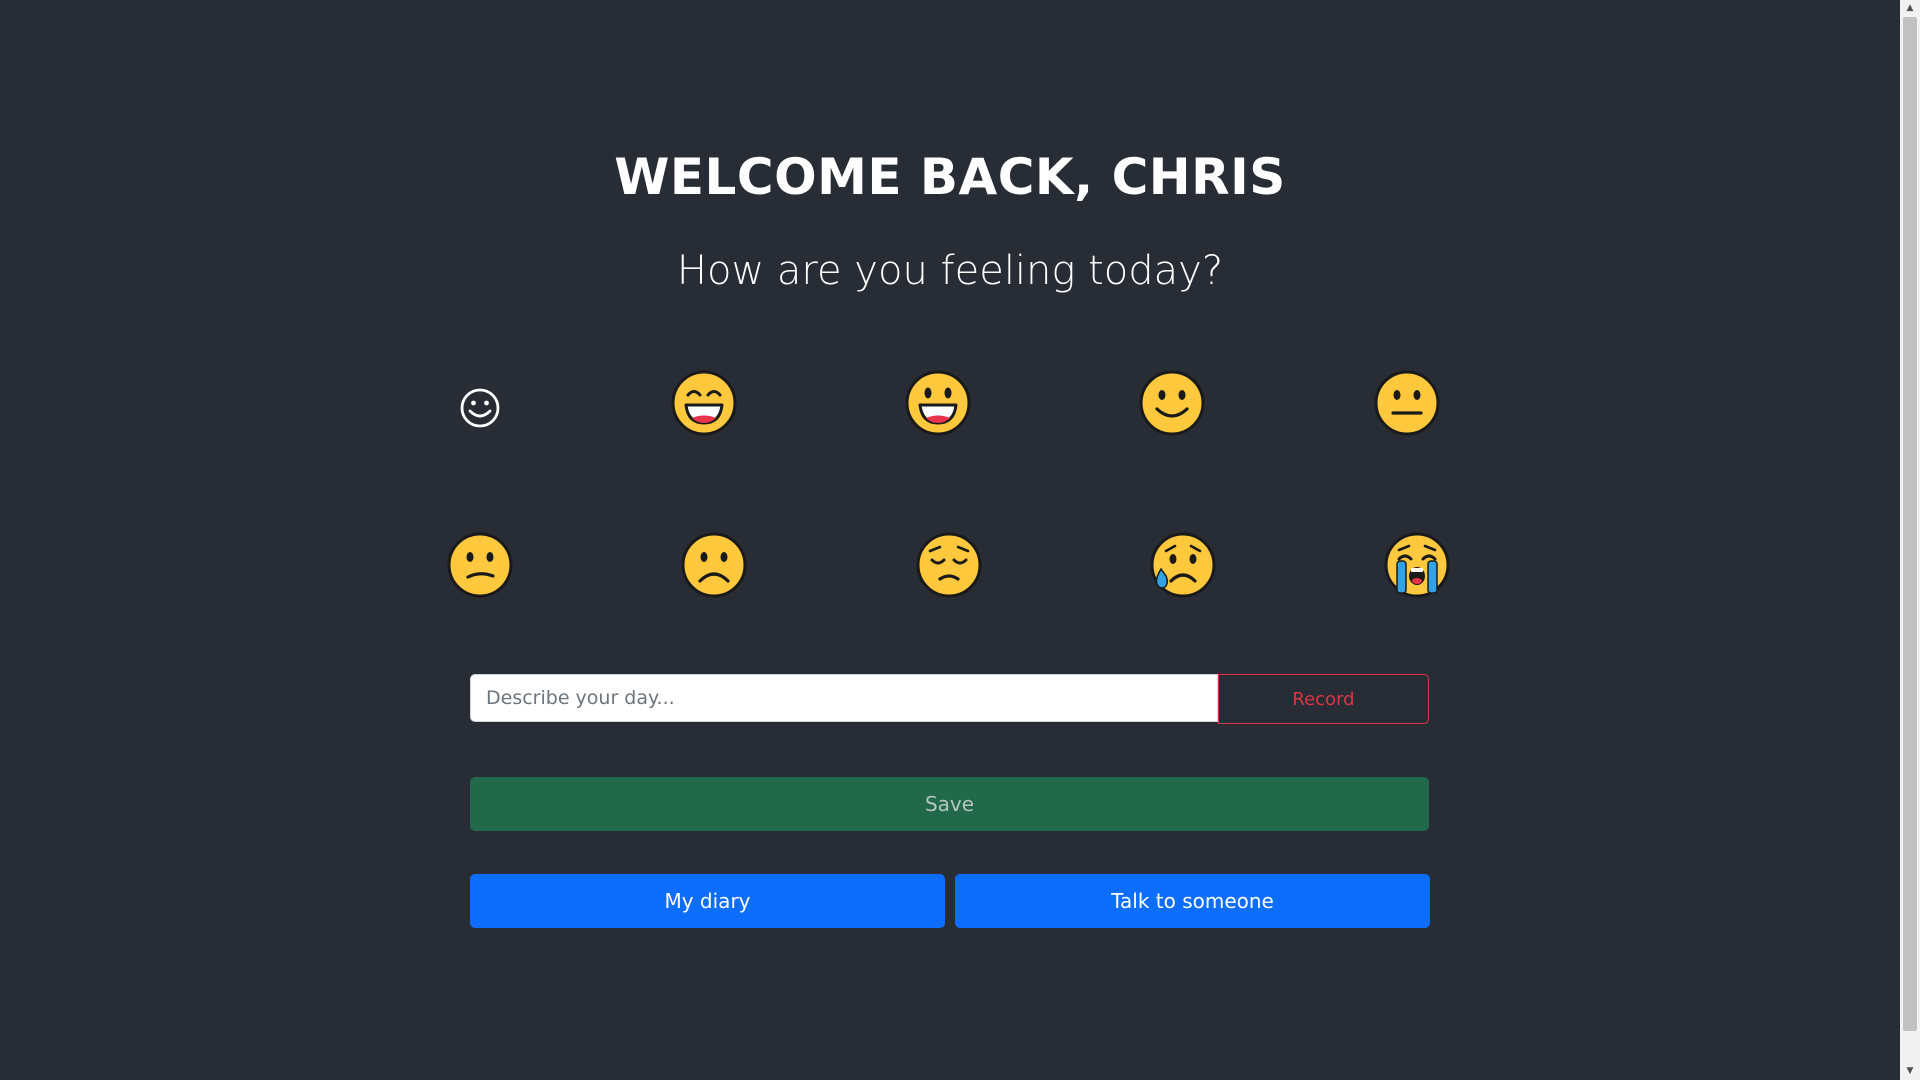 The height and width of the screenshot is (1080, 1920). What do you see at coordinates (1910, 1071) in the screenshot?
I see `scroll-down-arrow-icon: ▼` at bounding box center [1910, 1071].